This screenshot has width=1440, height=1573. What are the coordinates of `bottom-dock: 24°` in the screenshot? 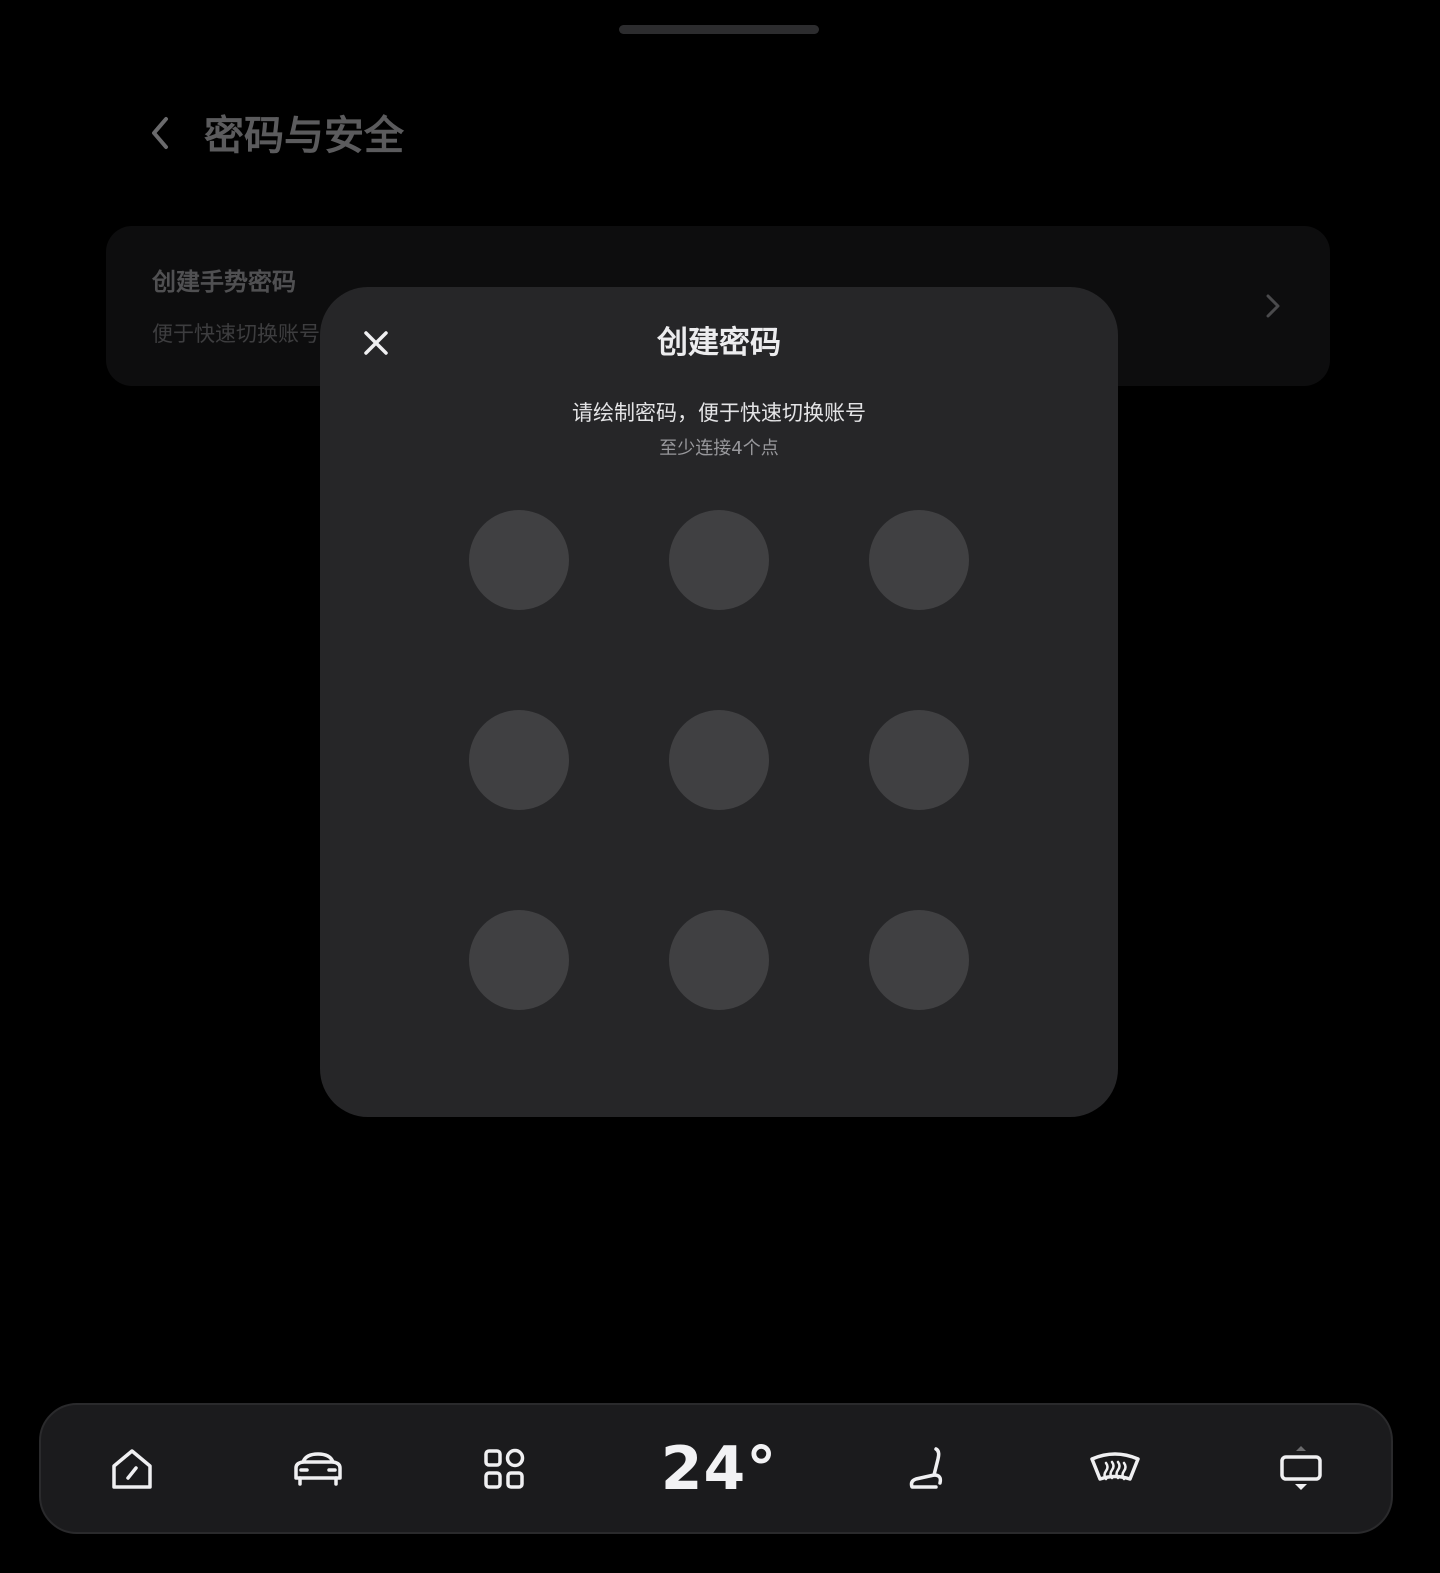 It's located at (716, 1468).